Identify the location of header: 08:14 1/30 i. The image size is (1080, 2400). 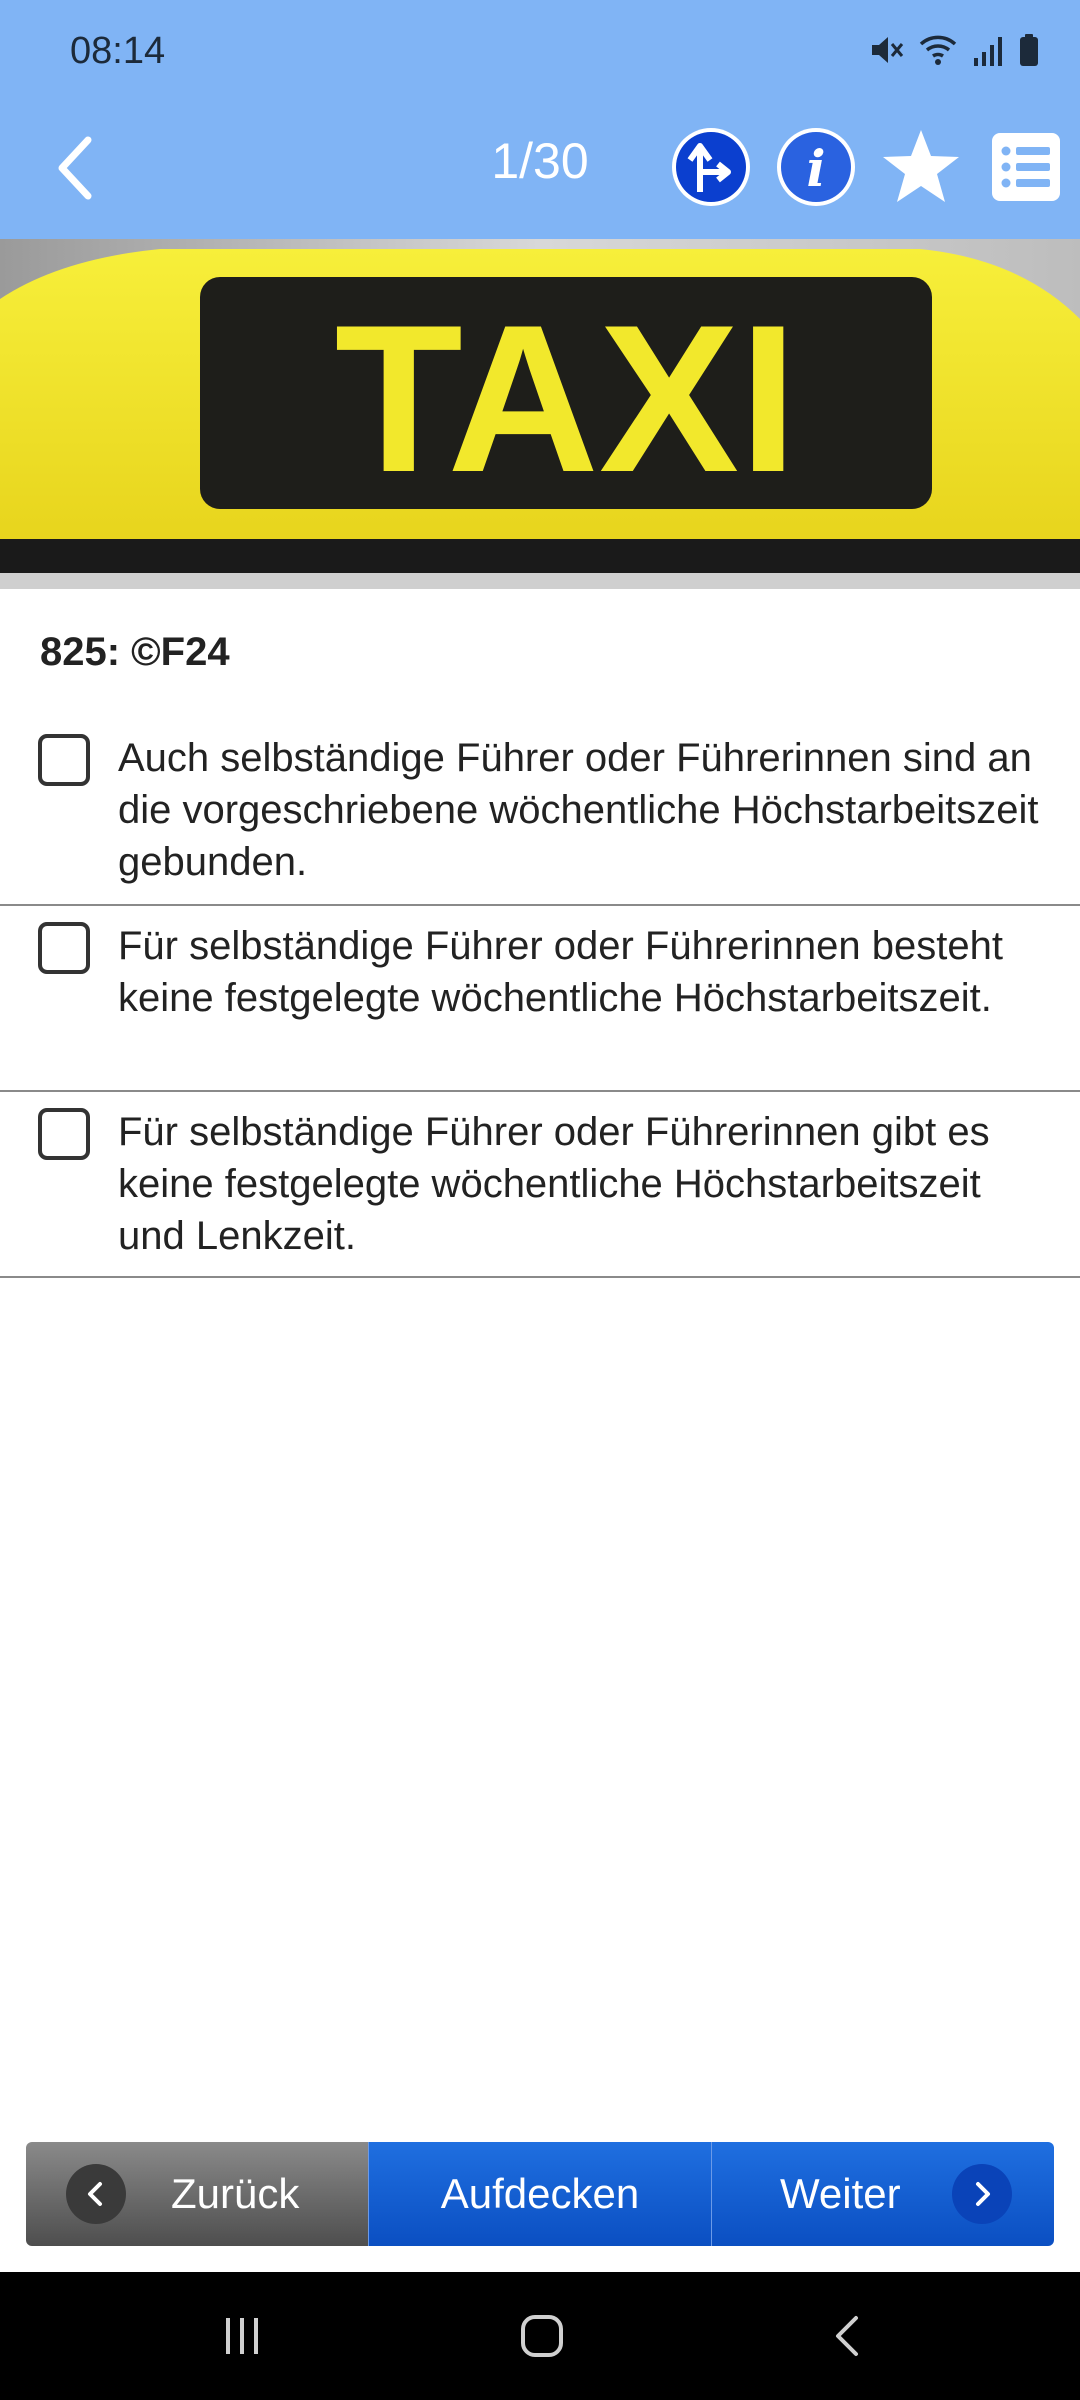
(540, 119).